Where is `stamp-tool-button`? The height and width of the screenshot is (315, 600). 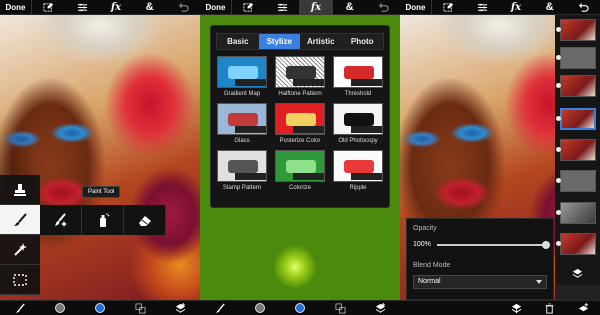 stamp-tool-button is located at coordinates (20, 190).